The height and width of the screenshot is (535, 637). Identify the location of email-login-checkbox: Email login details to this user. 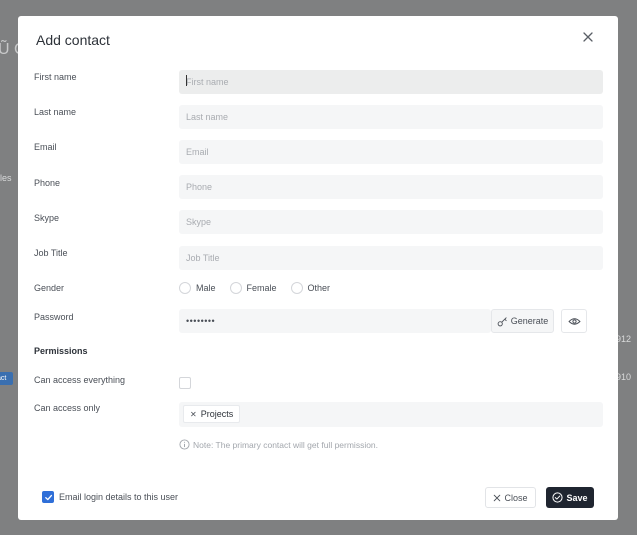
(110, 497).